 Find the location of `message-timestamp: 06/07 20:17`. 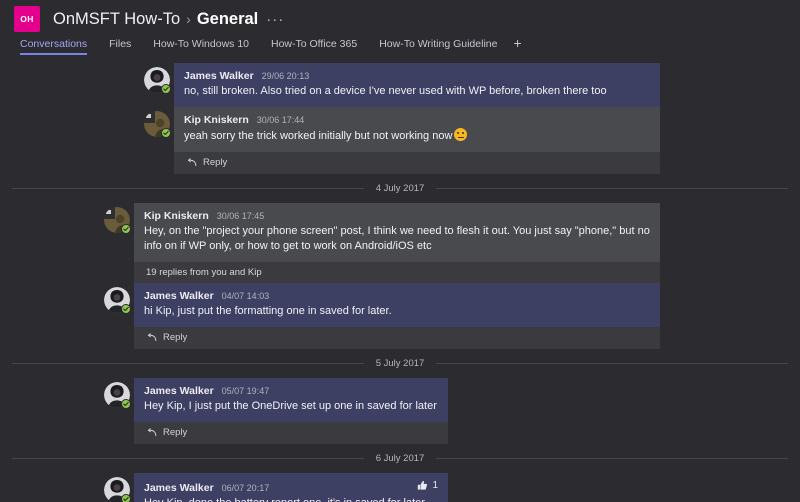

message-timestamp: 06/07 20:17 is located at coordinates (245, 488).